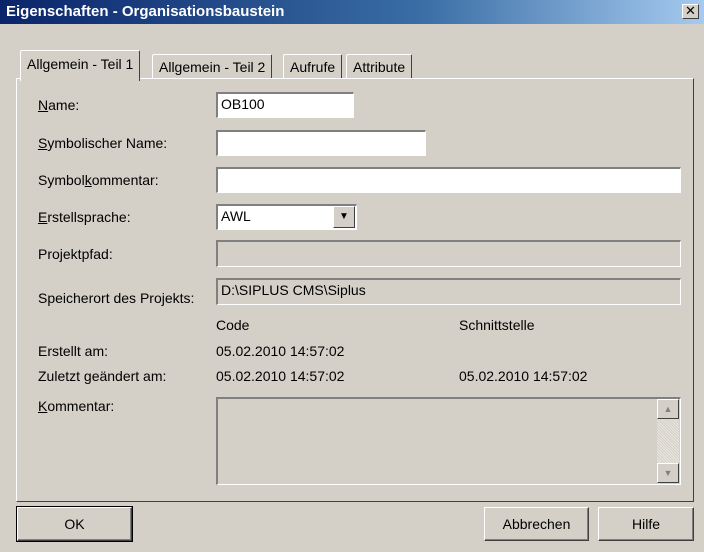 The height and width of the screenshot is (552, 704). I want to click on tab-allgemein-teil-2: Allgemein - Teil 2, so click(212, 66).